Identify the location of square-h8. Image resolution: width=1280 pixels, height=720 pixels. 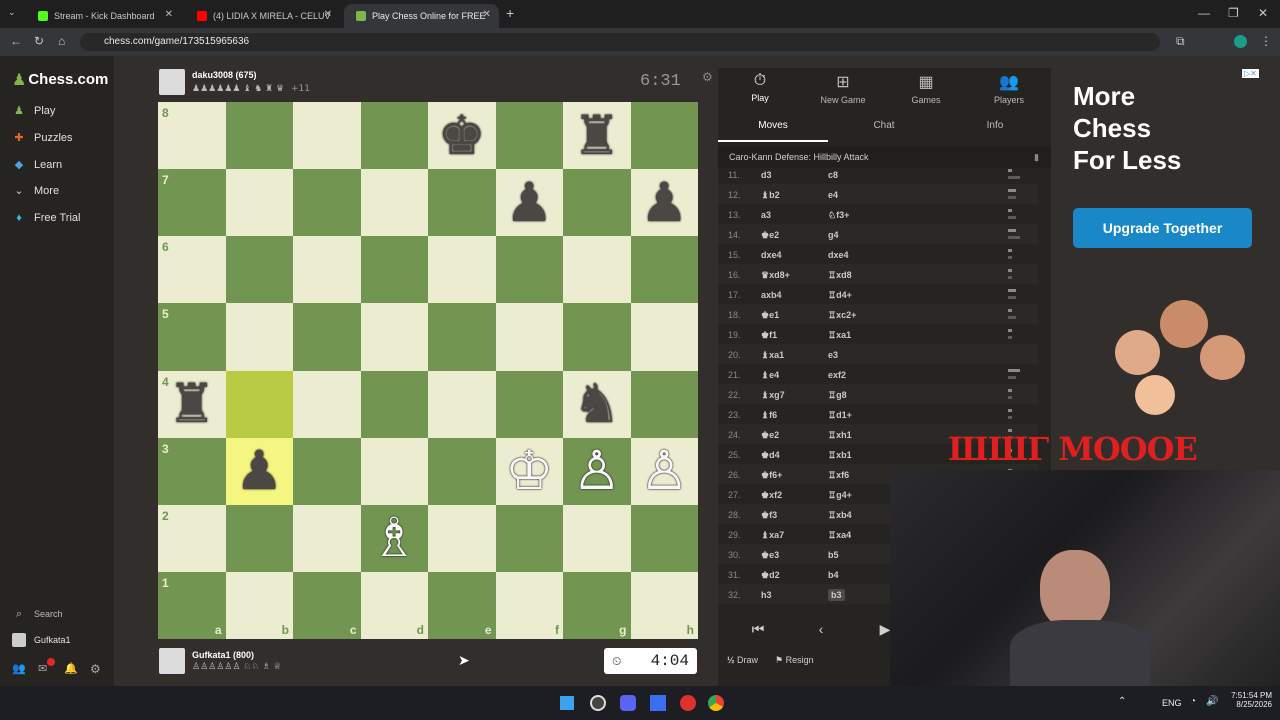
(664, 136).